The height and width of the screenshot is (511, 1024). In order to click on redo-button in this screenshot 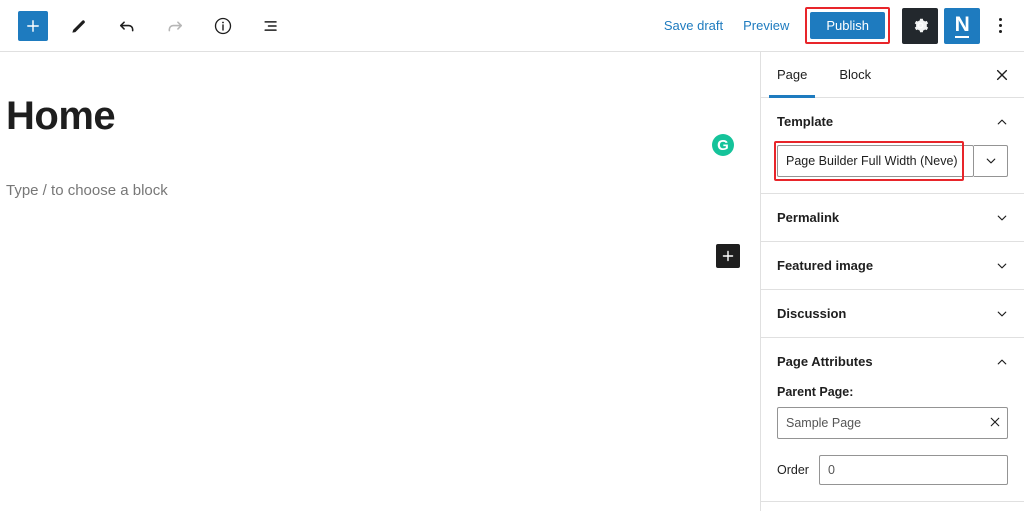, I will do `click(175, 26)`.